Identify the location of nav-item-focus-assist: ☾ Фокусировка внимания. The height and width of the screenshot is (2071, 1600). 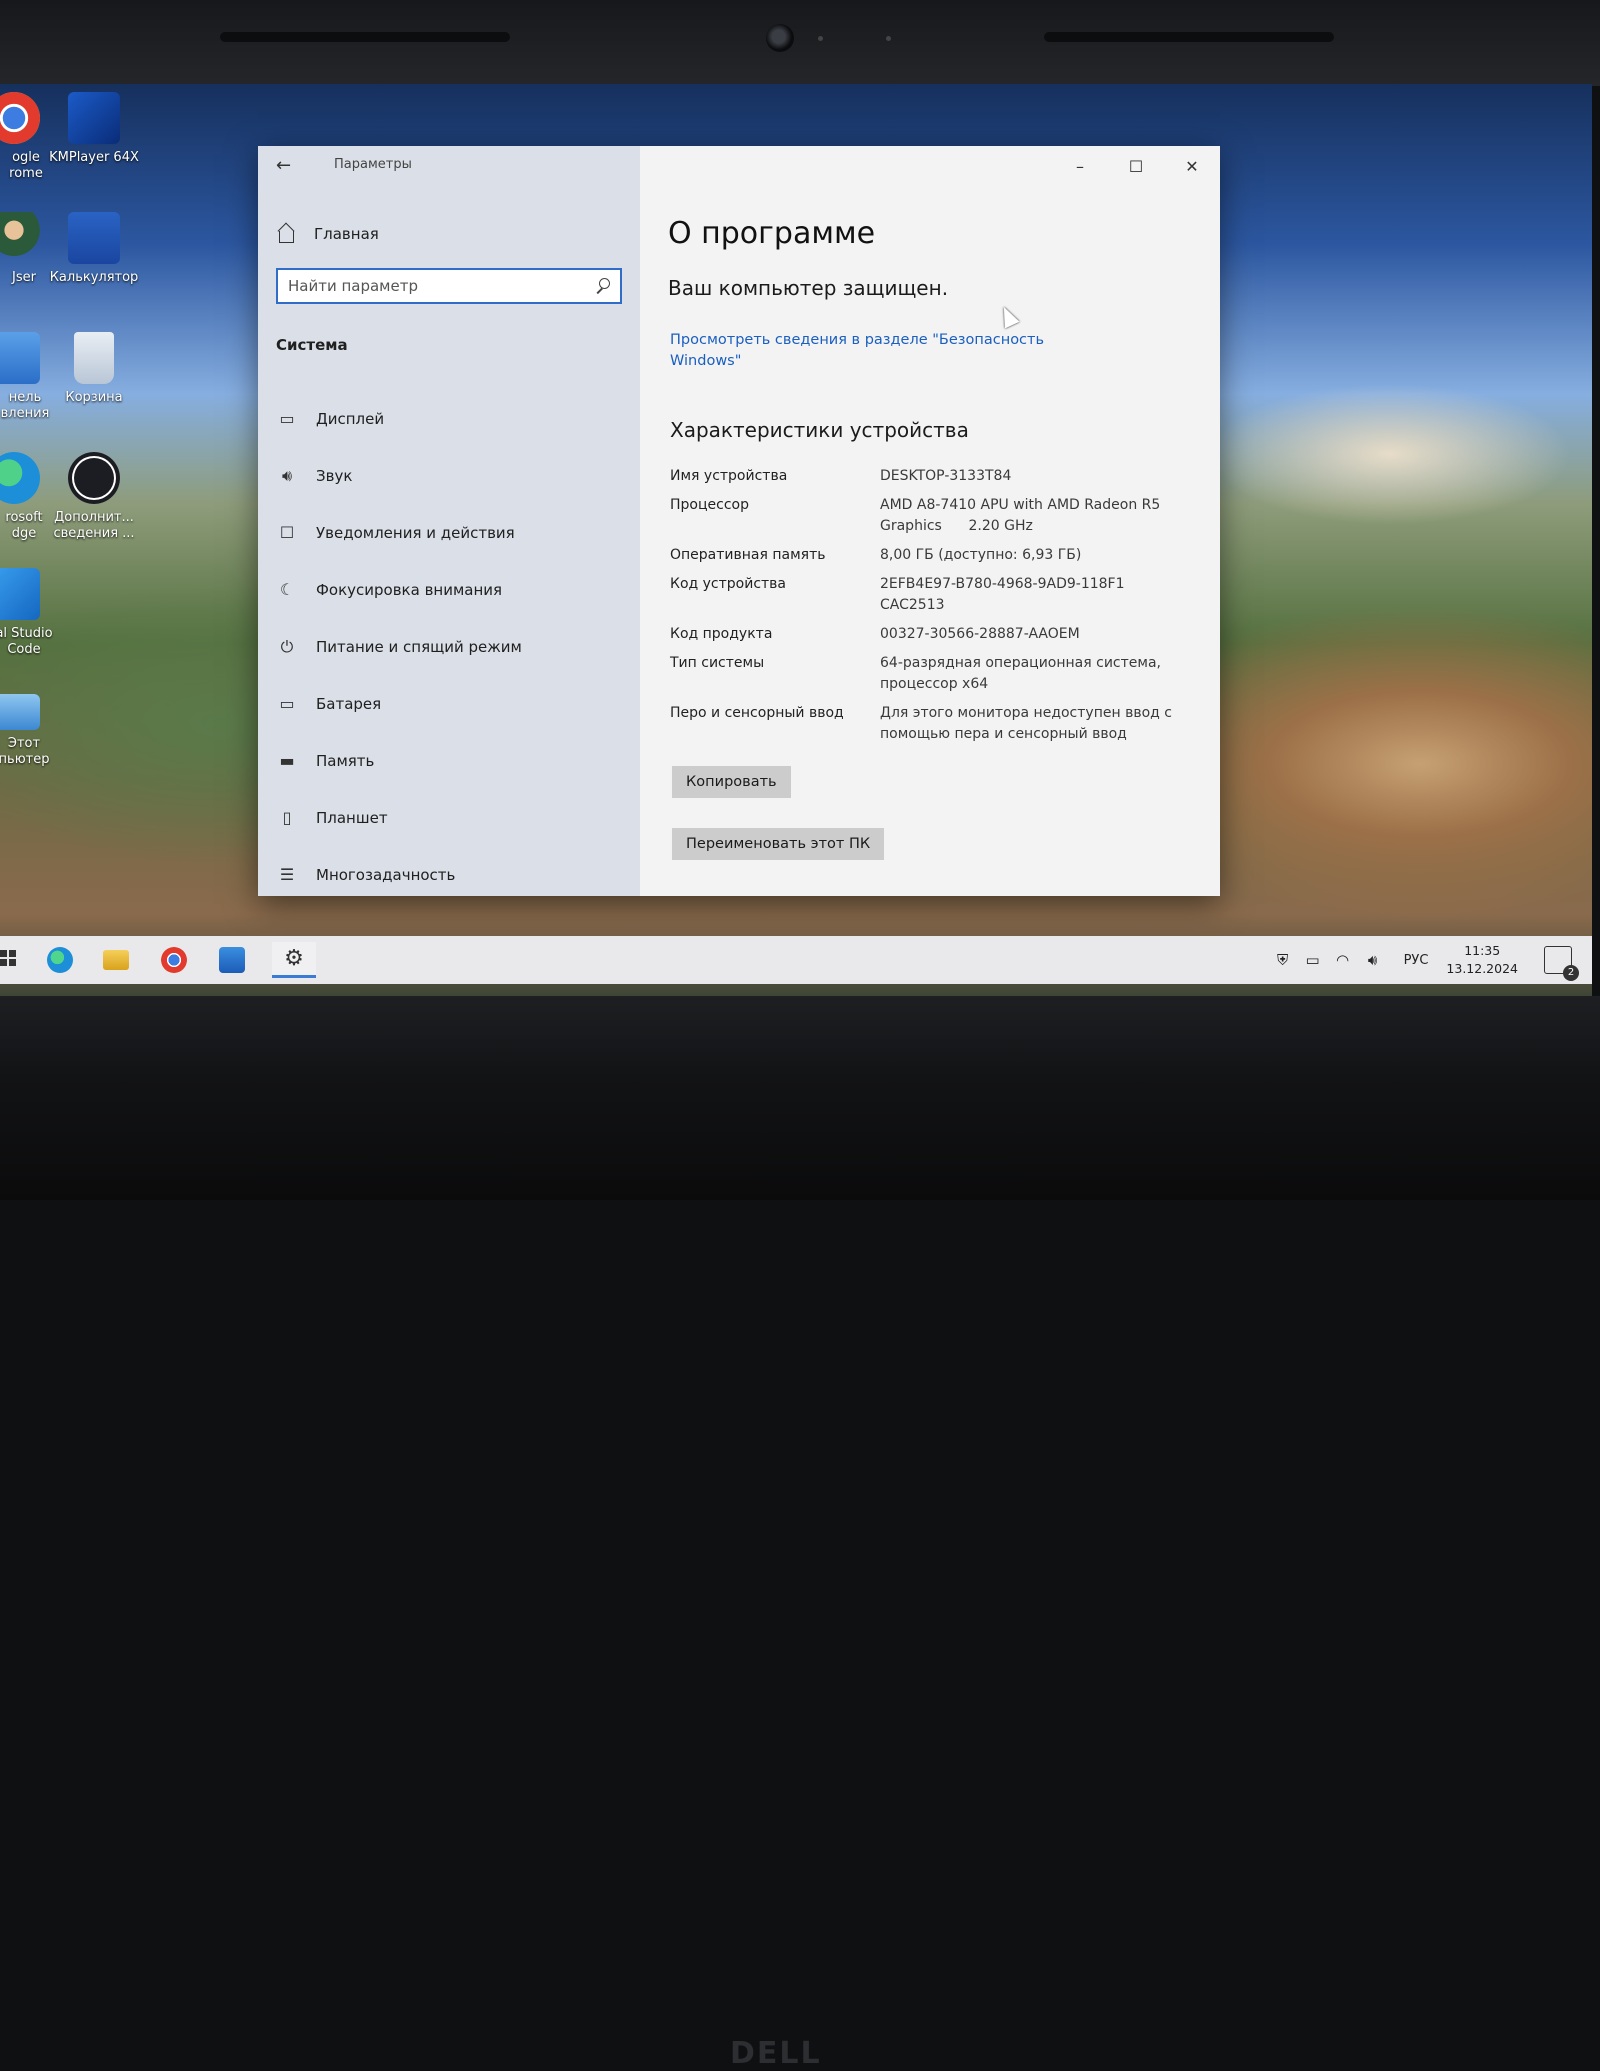
(449, 589).